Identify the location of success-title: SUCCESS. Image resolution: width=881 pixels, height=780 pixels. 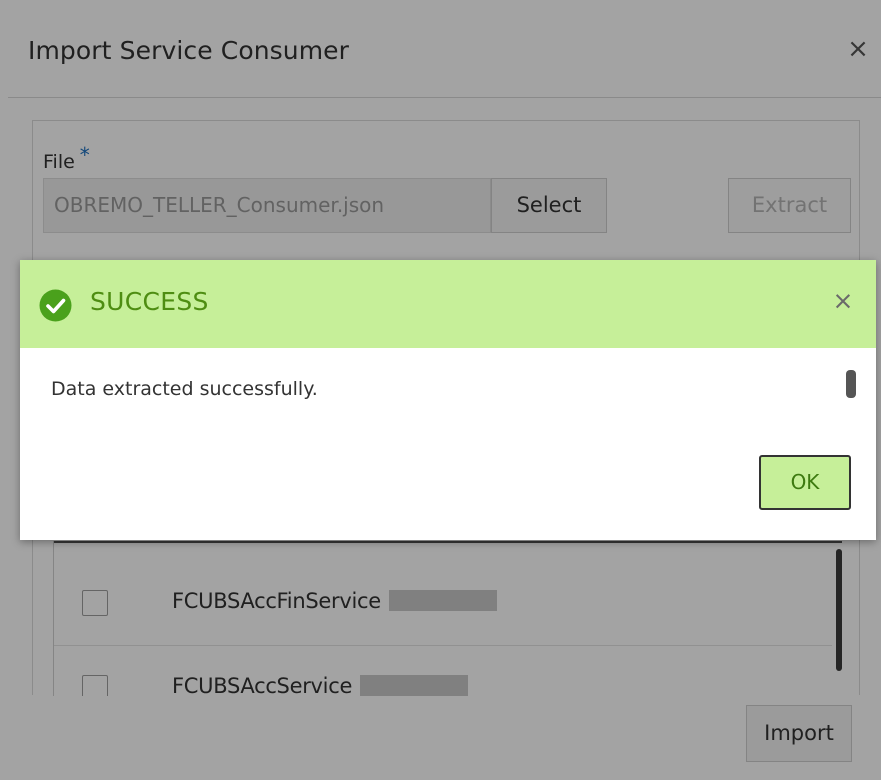
(149, 301).